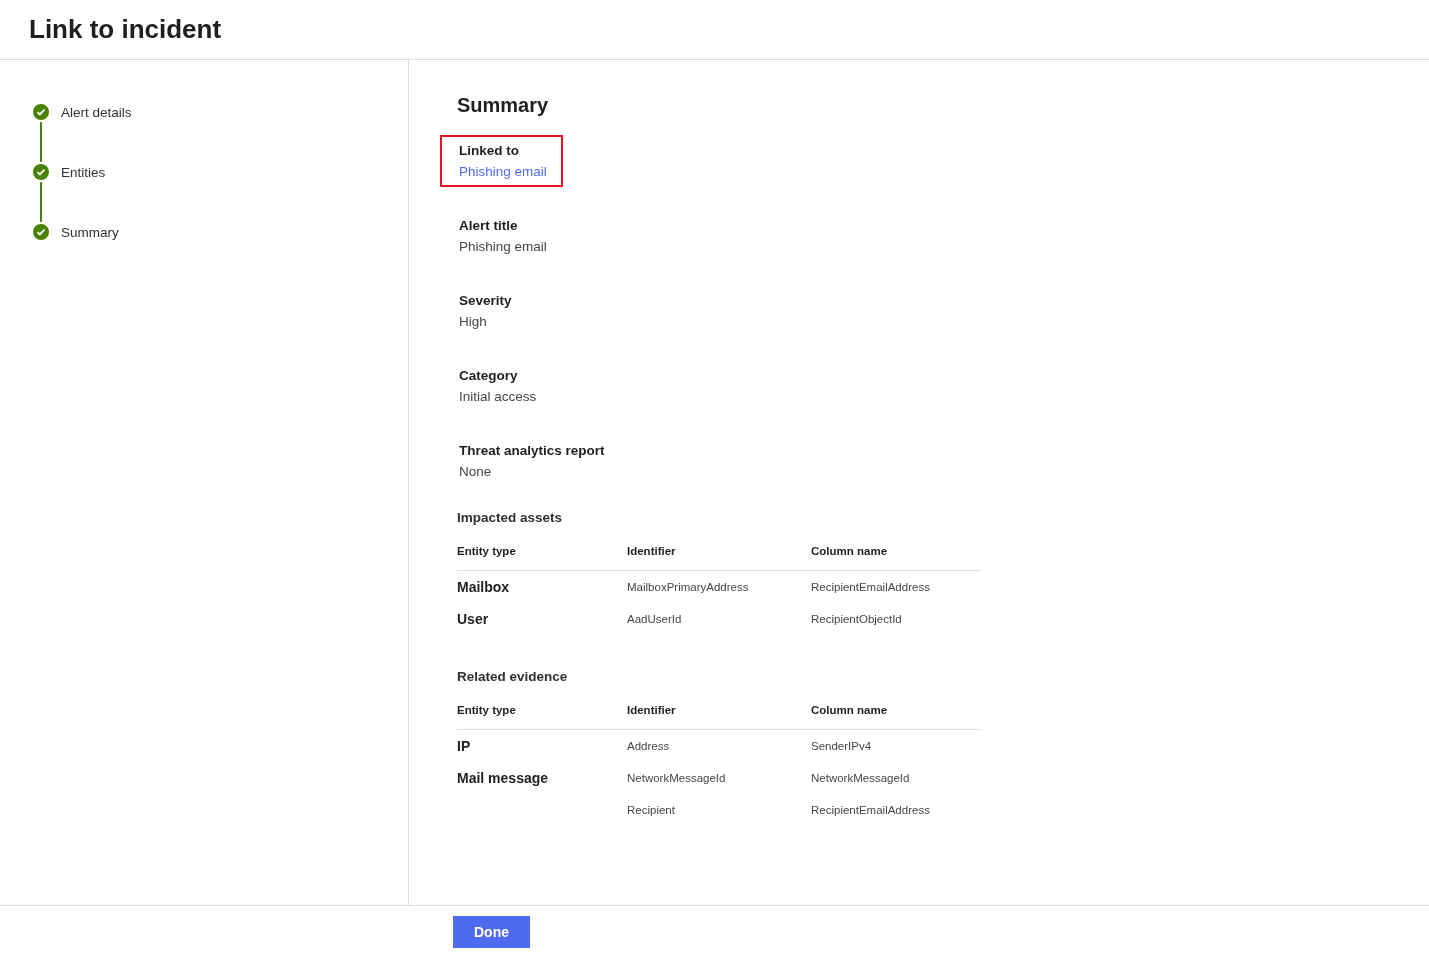 The height and width of the screenshot is (957, 1429). Describe the element at coordinates (473, 619) in the screenshot. I see `table-cell-text: User` at that location.